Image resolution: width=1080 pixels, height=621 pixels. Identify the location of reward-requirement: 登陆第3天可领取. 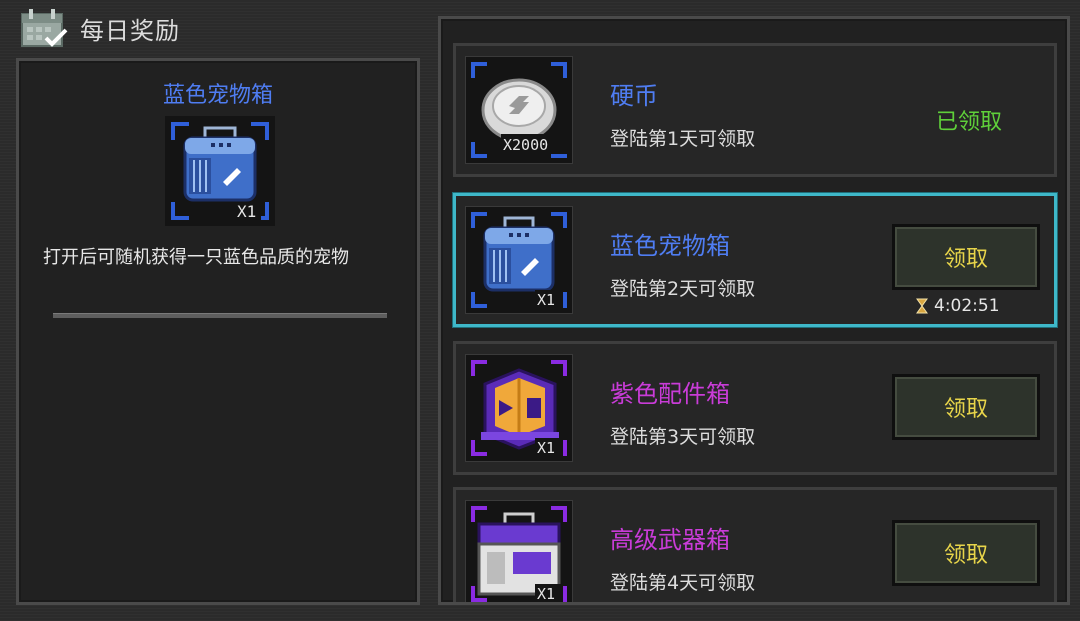
(683, 437).